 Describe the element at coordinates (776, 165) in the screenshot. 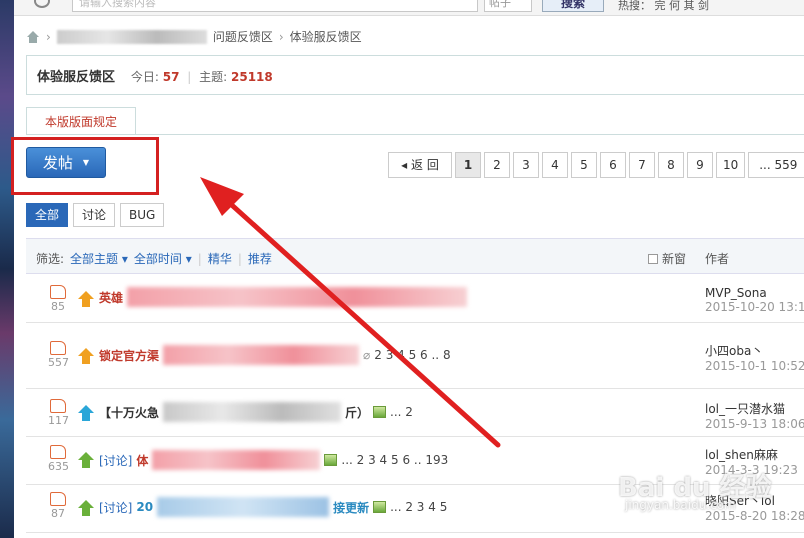

I see `last-page-link: ... 559` at that location.